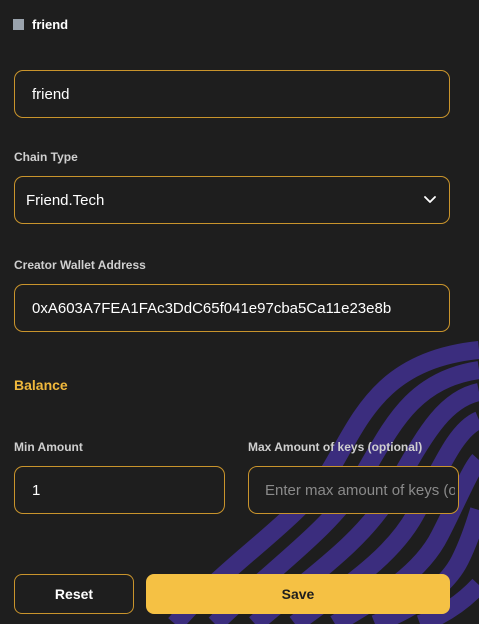 The width and height of the screenshot is (479, 624). What do you see at coordinates (51, 94) in the screenshot?
I see `name-input-value: friend` at bounding box center [51, 94].